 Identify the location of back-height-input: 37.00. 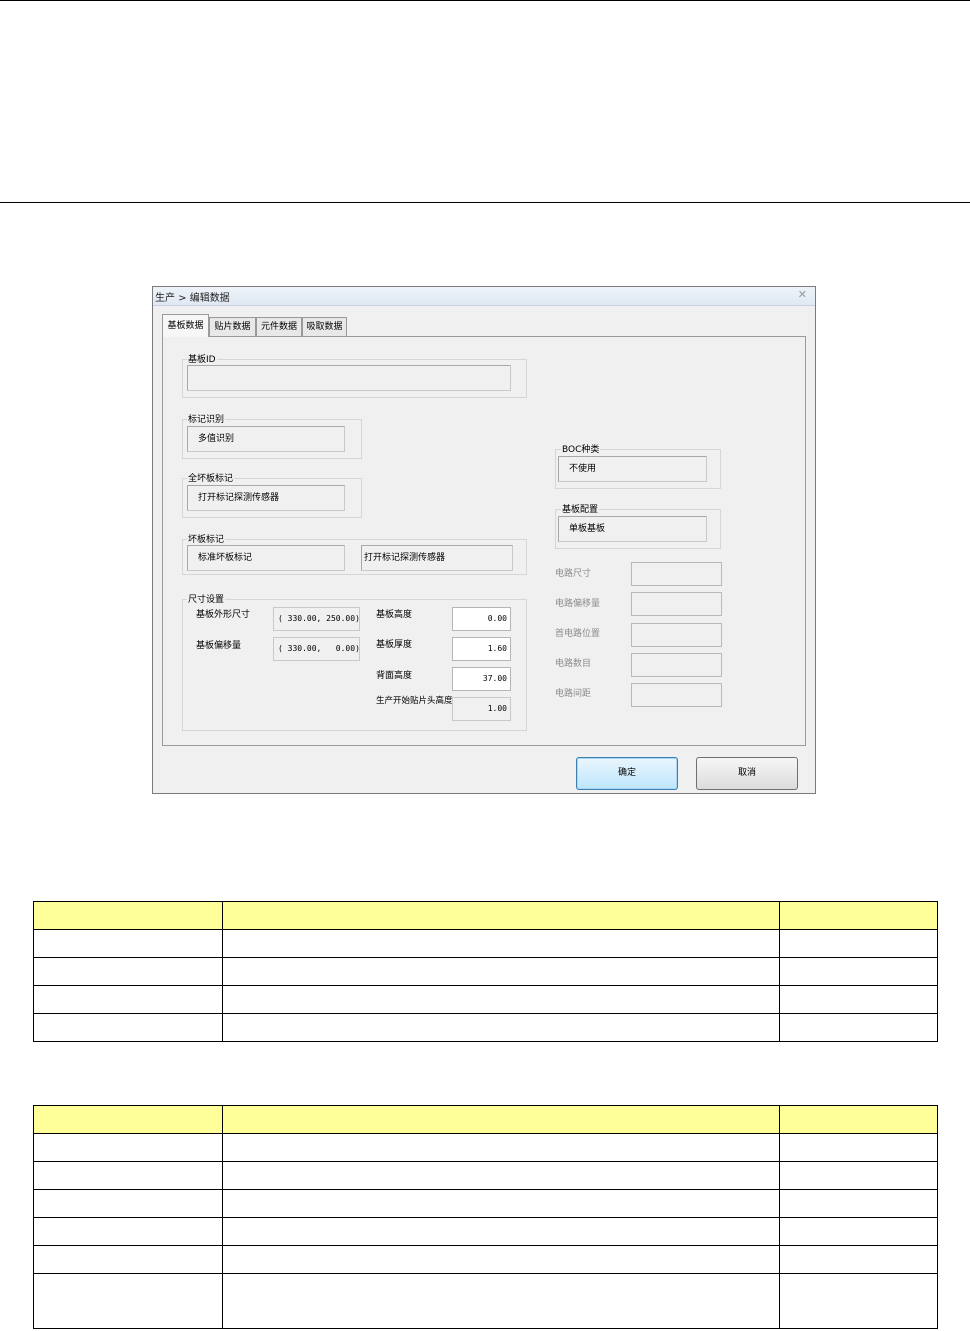
(481, 679).